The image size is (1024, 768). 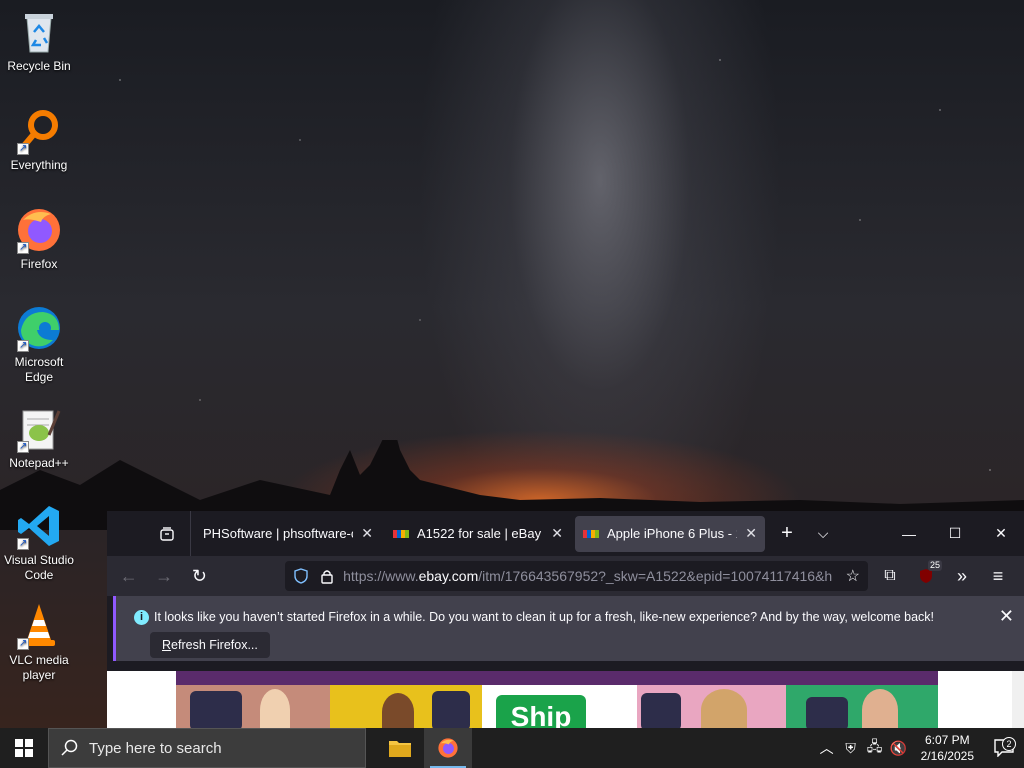 What do you see at coordinates (39, 667) in the screenshot?
I see `desktop-icon-label: VLC media player` at bounding box center [39, 667].